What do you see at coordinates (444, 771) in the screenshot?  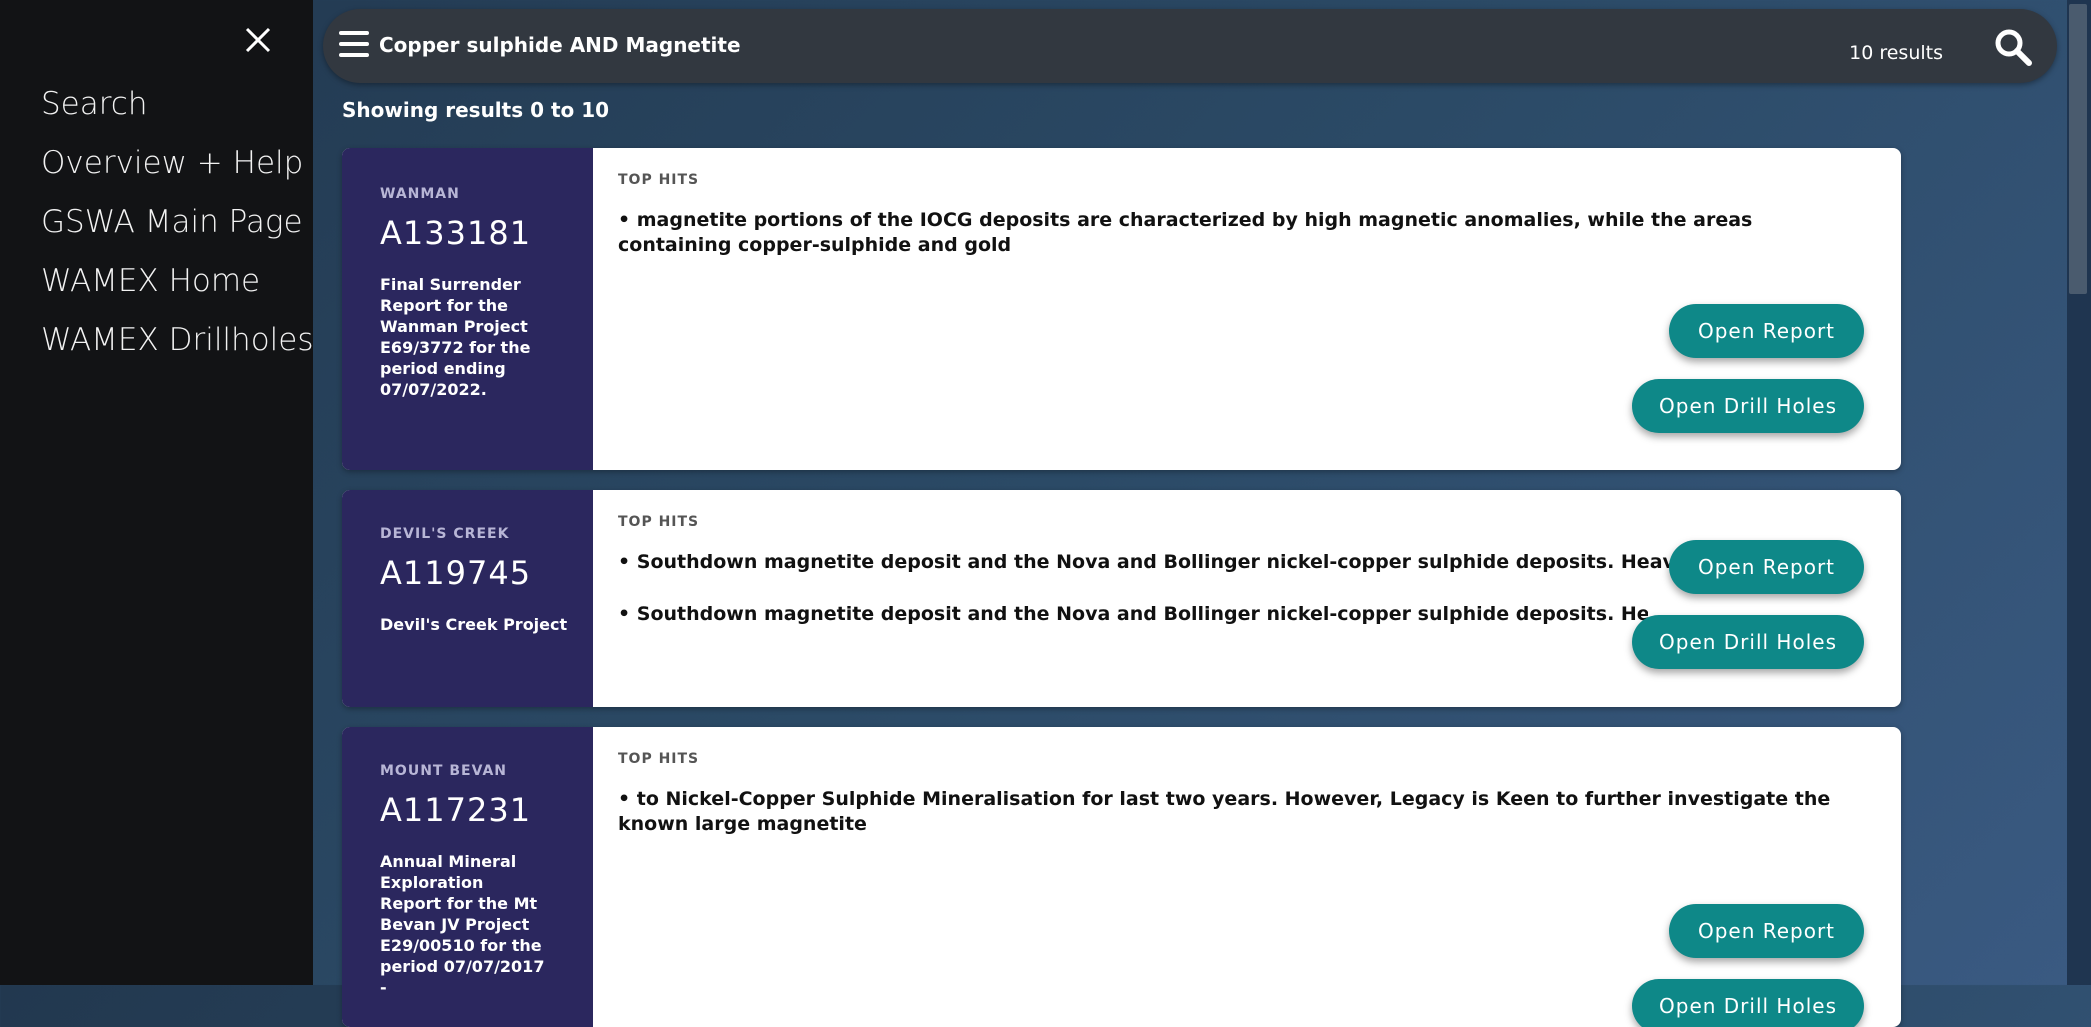 I see `result-area: MOUNT BEVAN` at bounding box center [444, 771].